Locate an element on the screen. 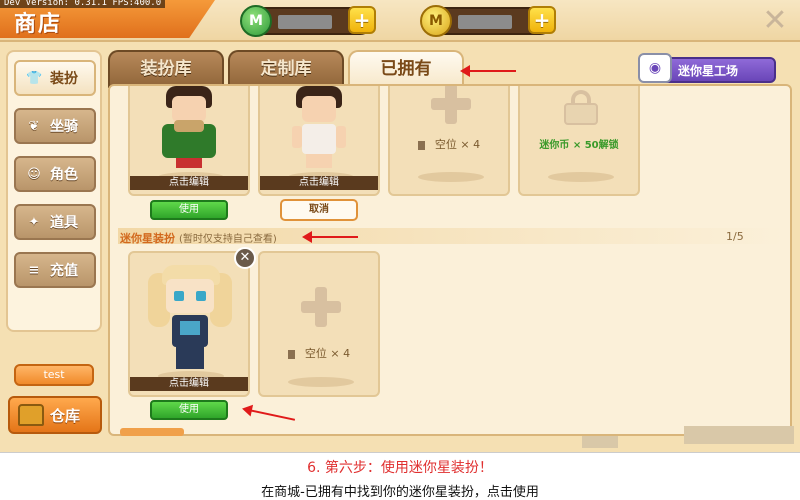  cancel-button: 取消 is located at coordinates (319, 210).